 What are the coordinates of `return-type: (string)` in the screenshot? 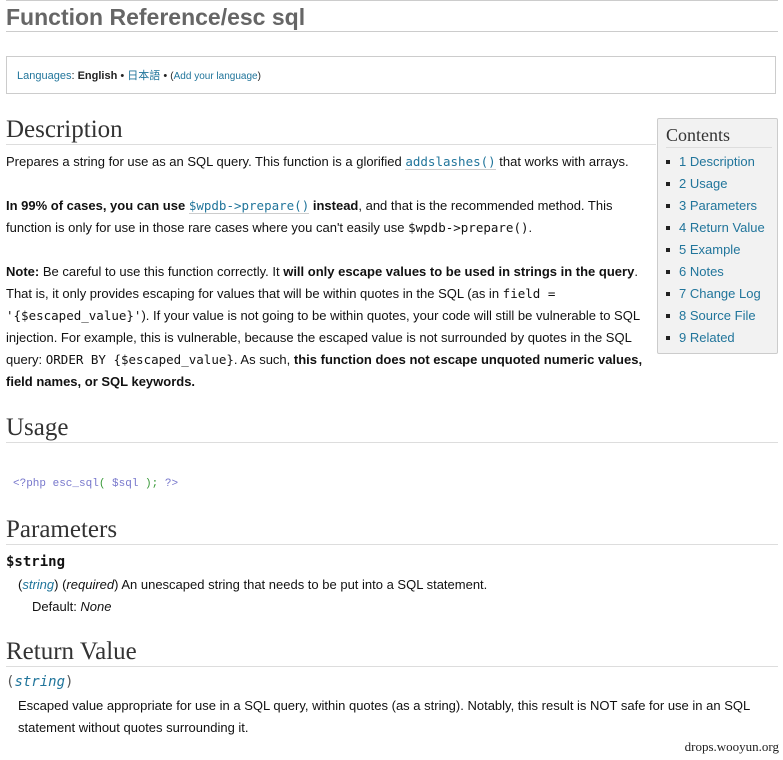 It's located at (40, 682).